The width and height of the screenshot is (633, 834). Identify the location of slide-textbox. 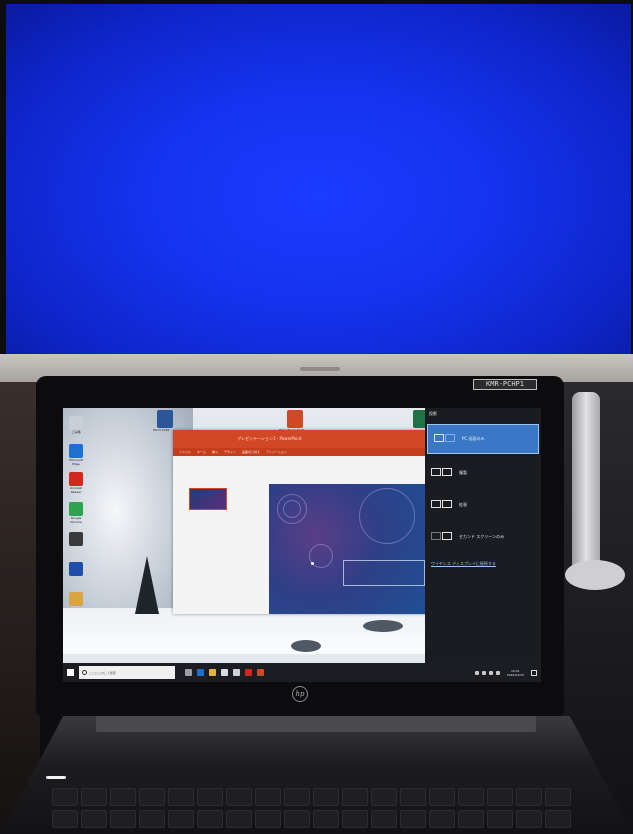
(384, 573).